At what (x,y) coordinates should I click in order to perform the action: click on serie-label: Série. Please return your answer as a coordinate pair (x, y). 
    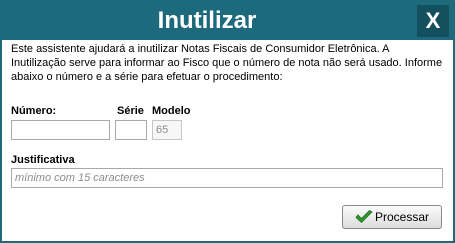
    Looking at the image, I should click on (130, 111).